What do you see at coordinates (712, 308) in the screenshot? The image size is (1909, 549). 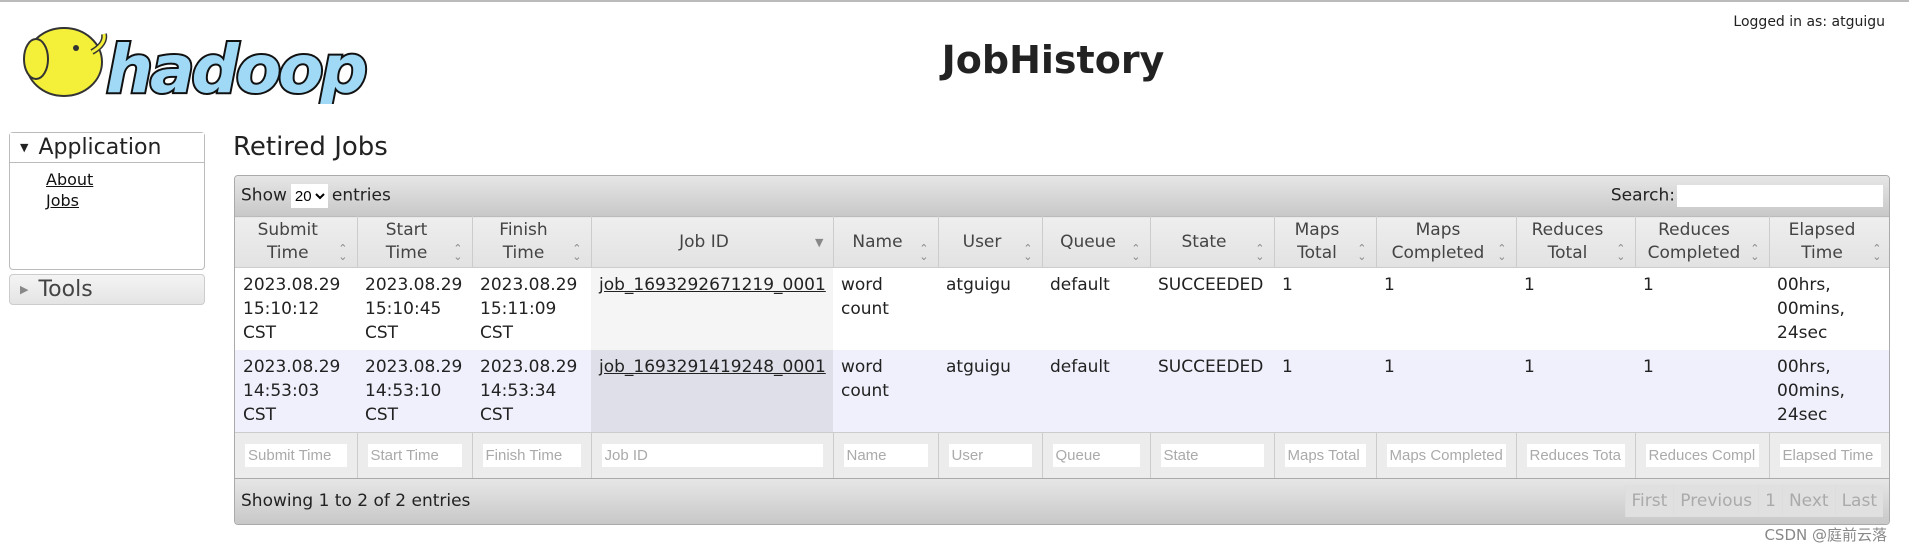 I see `table-cell: job_1693292671219_0001` at bounding box center [712, 308].